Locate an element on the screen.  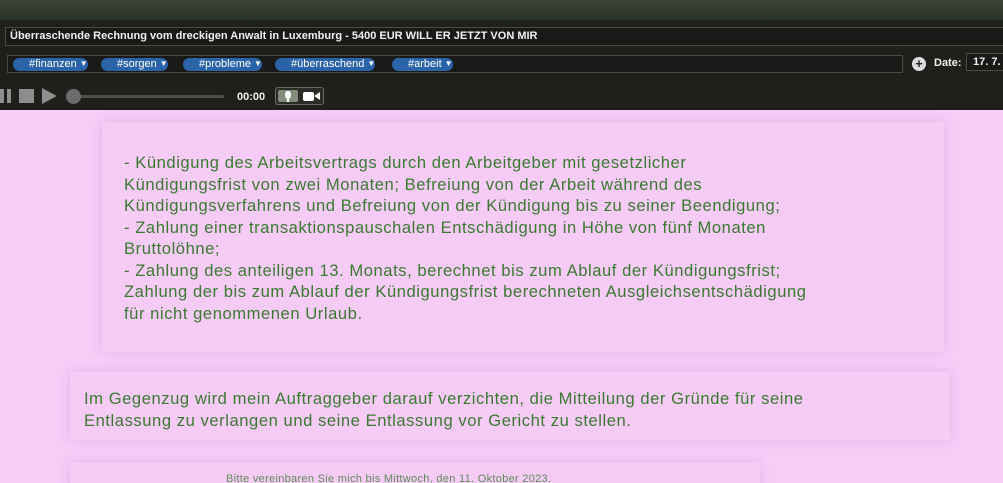
pause-icon is located at coordinates (6, 96).